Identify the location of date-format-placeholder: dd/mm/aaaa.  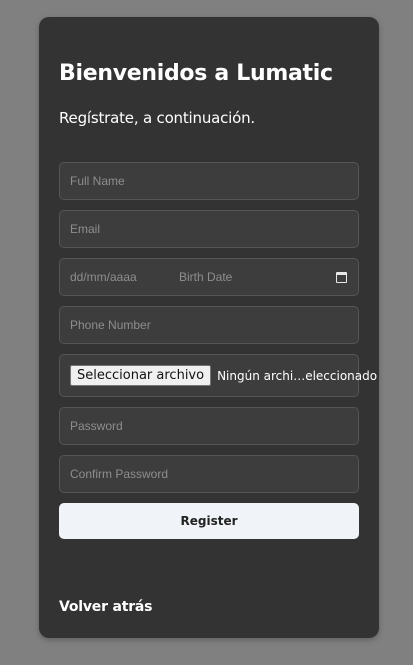
(103, 277).